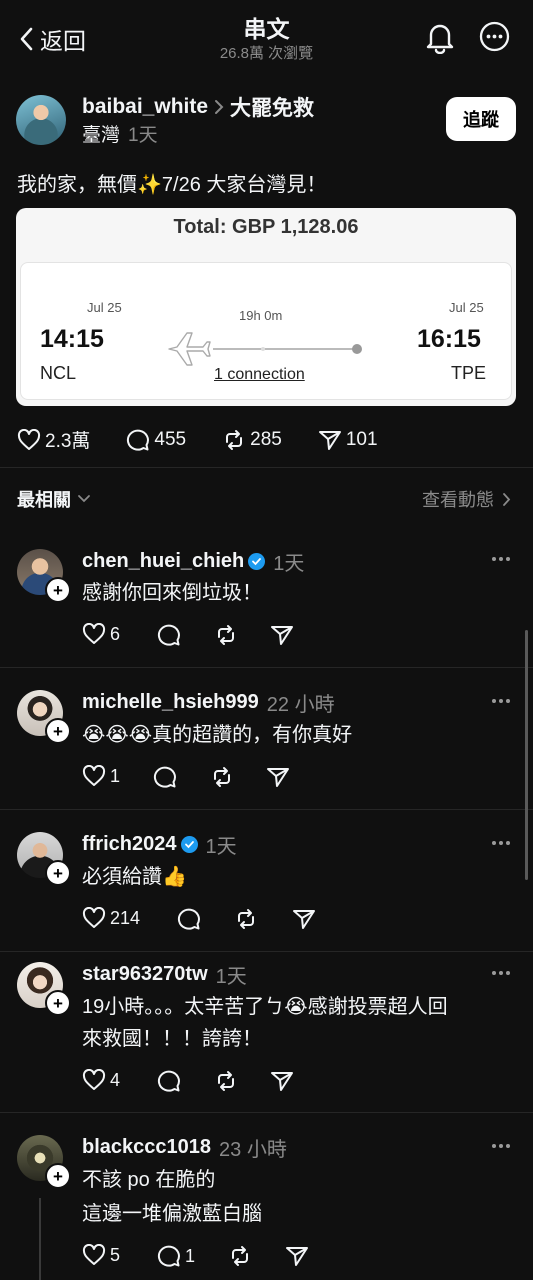  I want to click on comment-like-button: 214, so click(111, 918).